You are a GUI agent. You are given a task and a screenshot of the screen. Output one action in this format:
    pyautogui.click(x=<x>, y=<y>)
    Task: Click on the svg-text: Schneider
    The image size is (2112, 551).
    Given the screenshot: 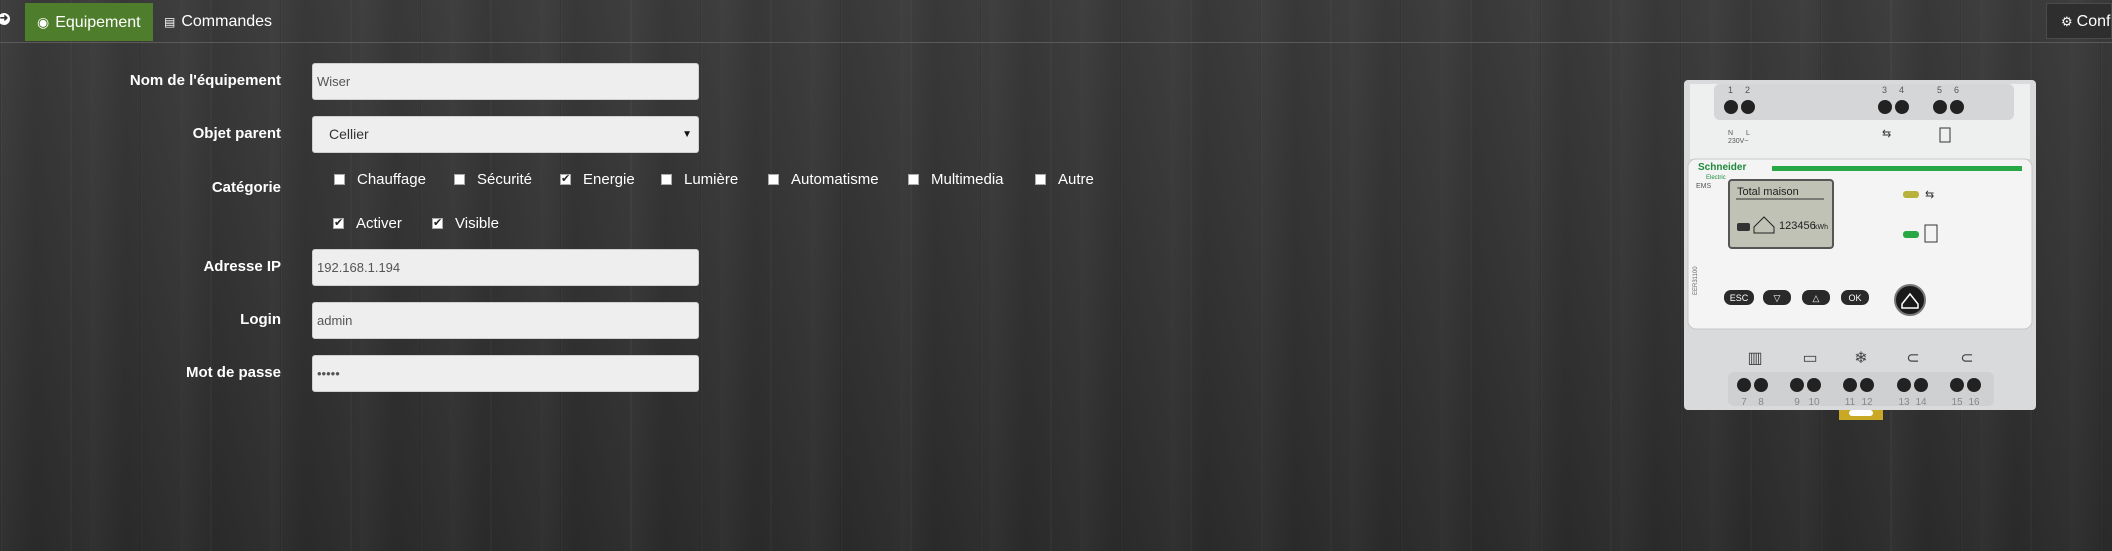 What is the action you would take?
    pyautogui.click(x=1722, y=167)
    